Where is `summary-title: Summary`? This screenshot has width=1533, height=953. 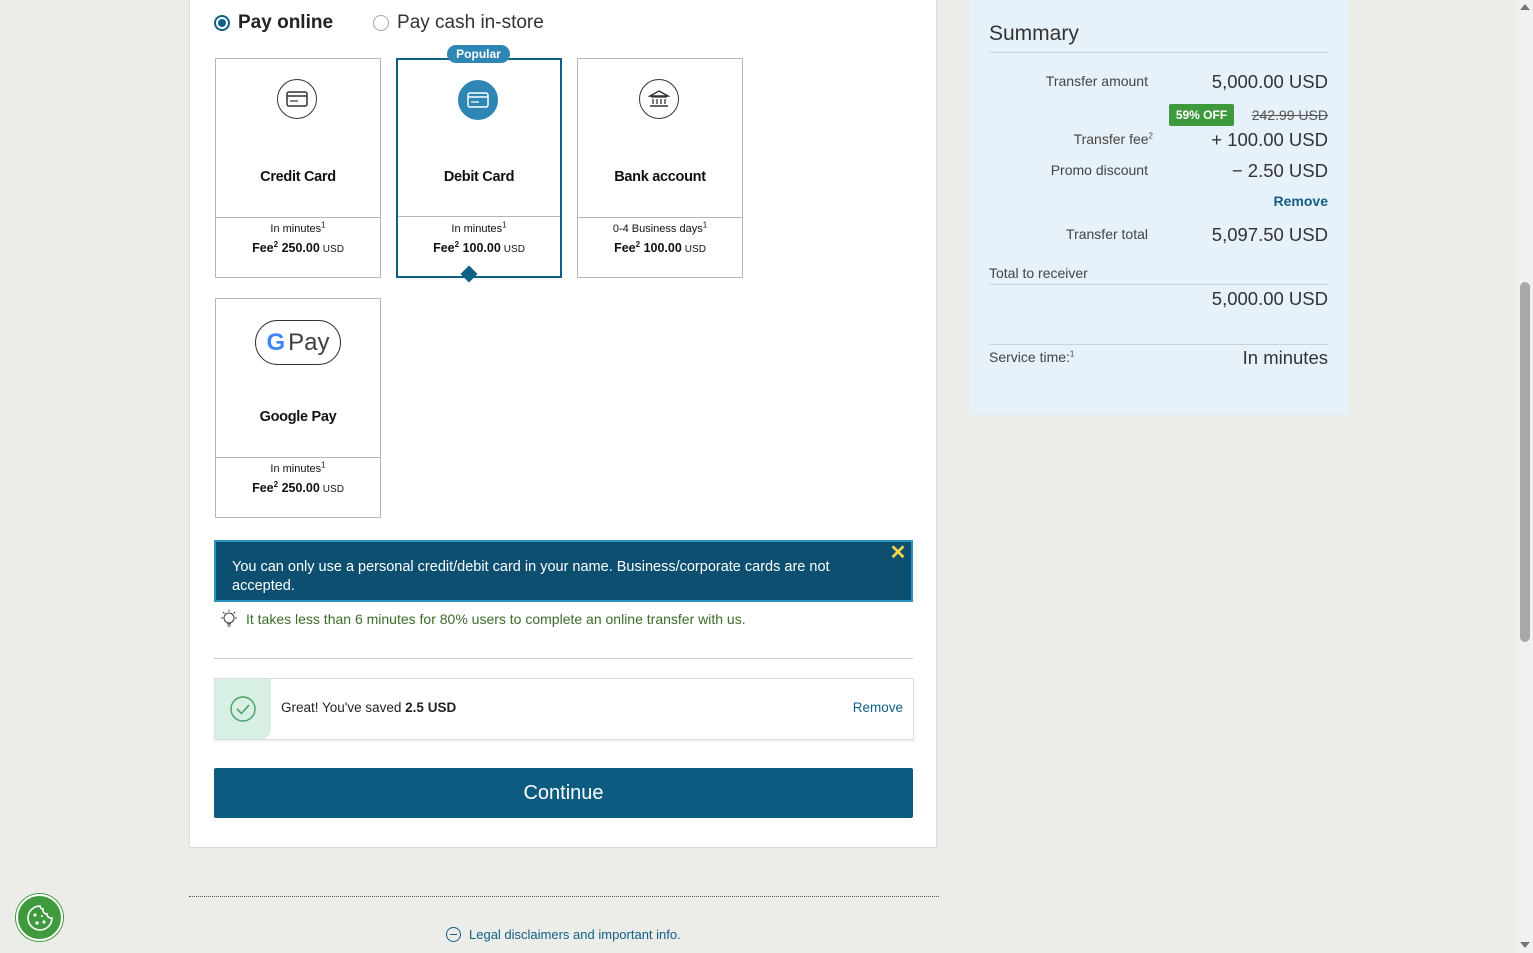
summary-title: Summary is located at coordinates (1034, 33).